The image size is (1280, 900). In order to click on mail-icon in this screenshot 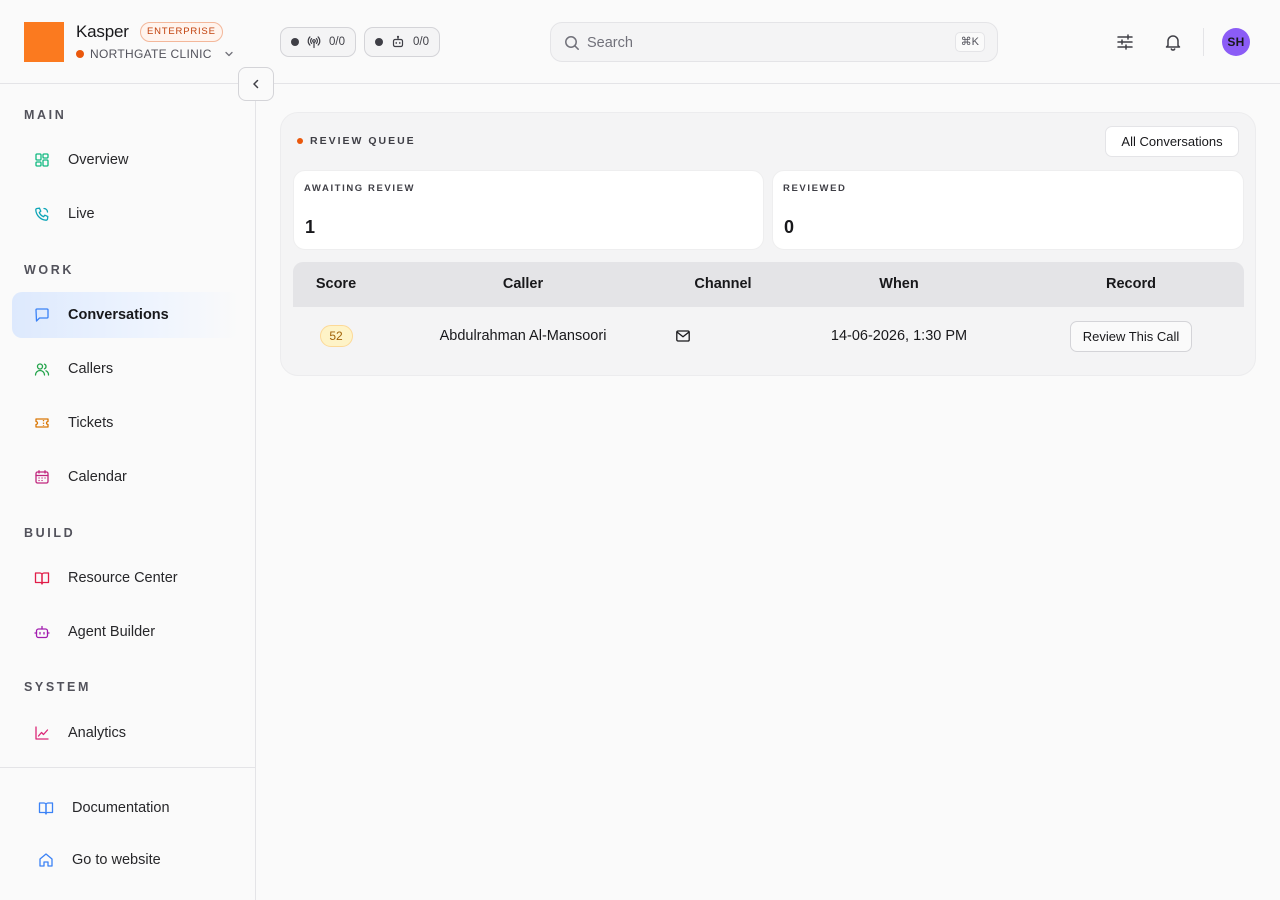, I will do `click(683, 336)`.